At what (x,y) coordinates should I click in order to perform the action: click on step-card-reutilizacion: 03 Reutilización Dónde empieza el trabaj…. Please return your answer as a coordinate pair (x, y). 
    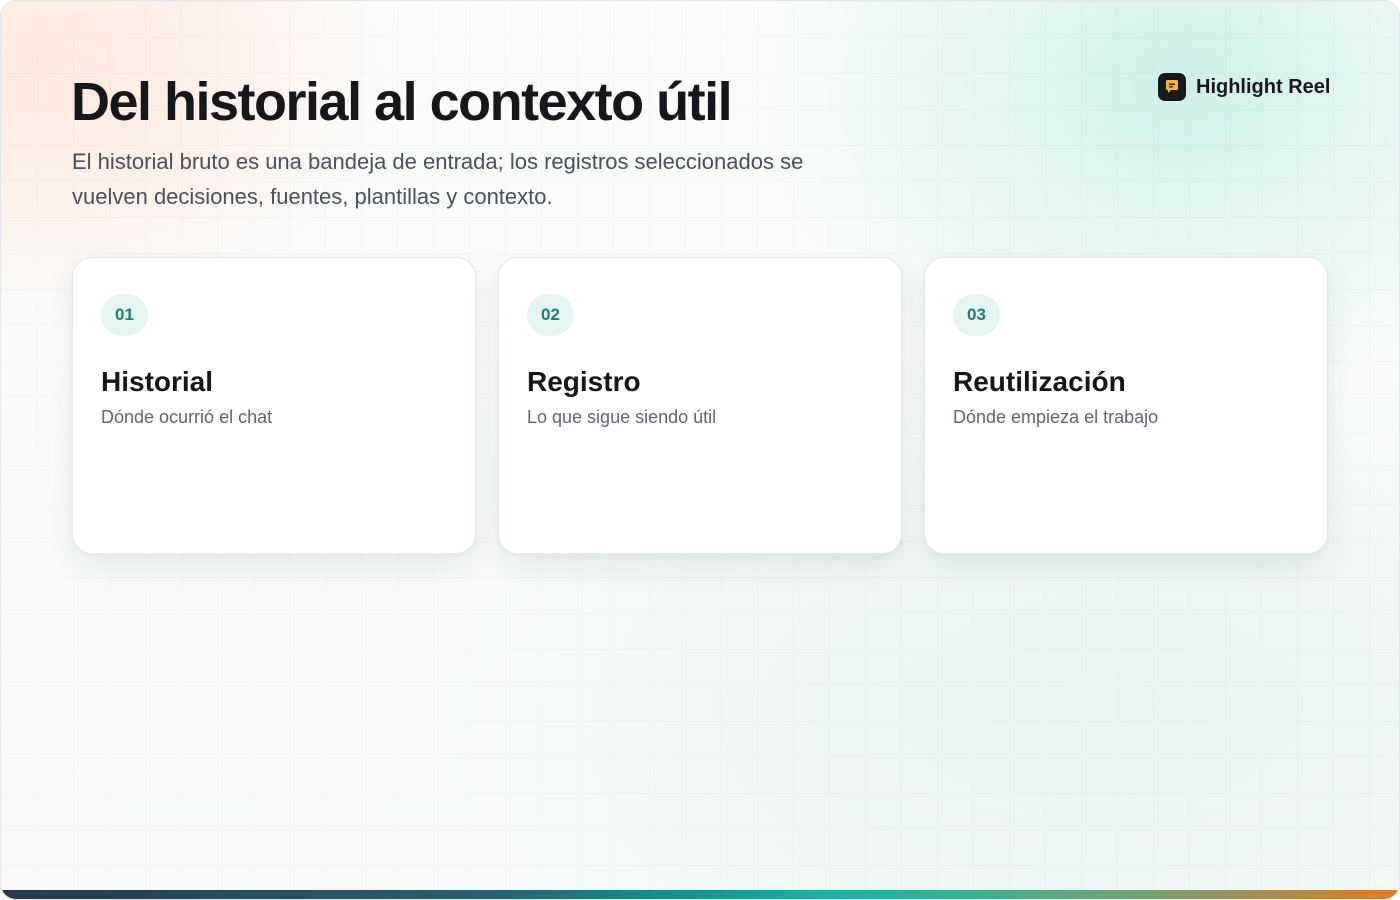
    Looking at the image, I should click on (1126, 405).